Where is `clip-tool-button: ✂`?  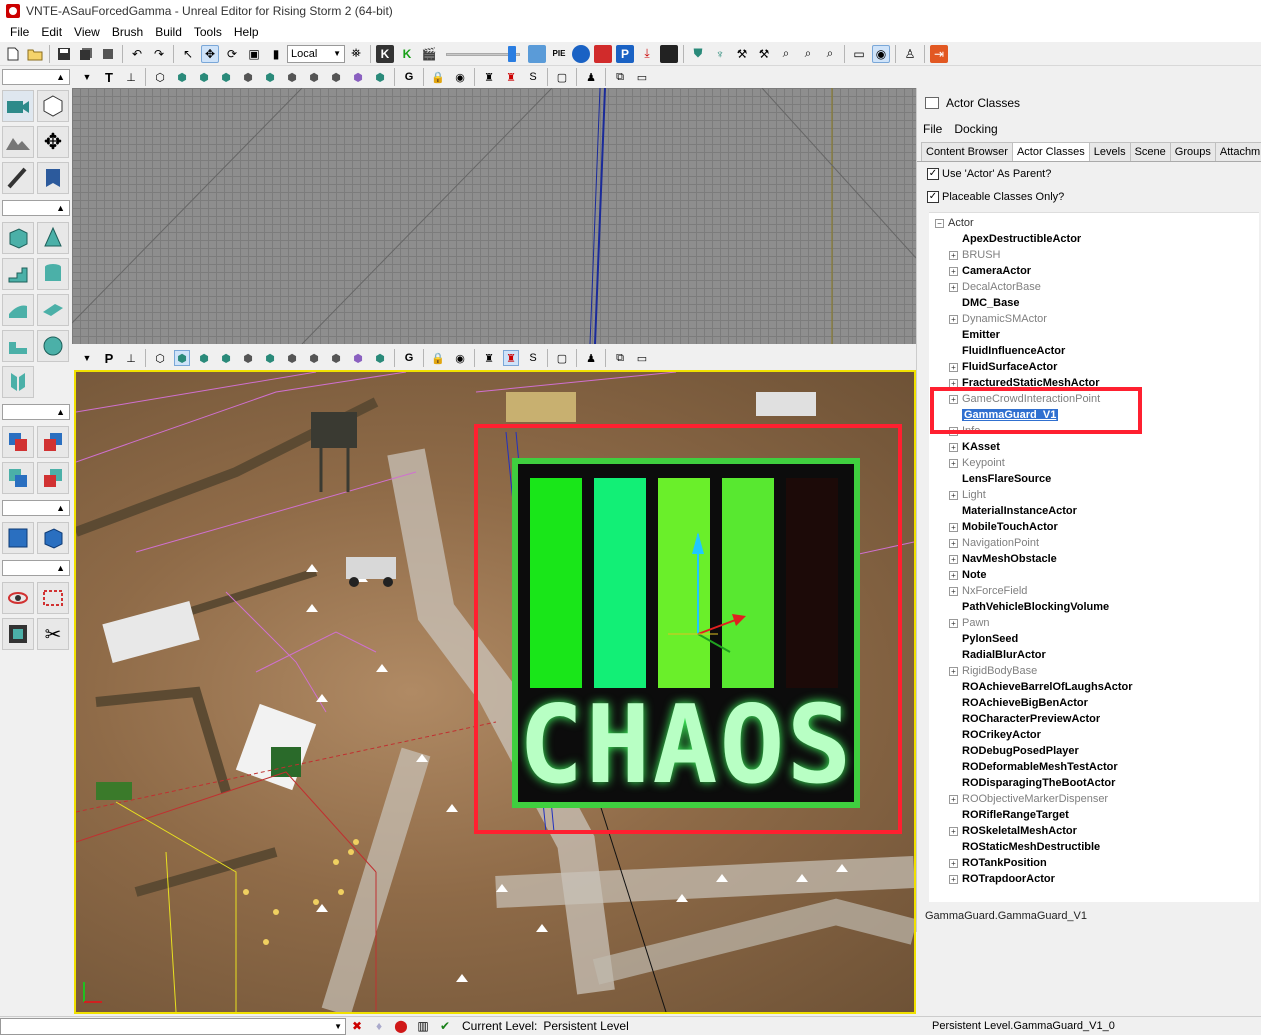
clip-tool-button: ✂ is located at coordinates (53, 634).